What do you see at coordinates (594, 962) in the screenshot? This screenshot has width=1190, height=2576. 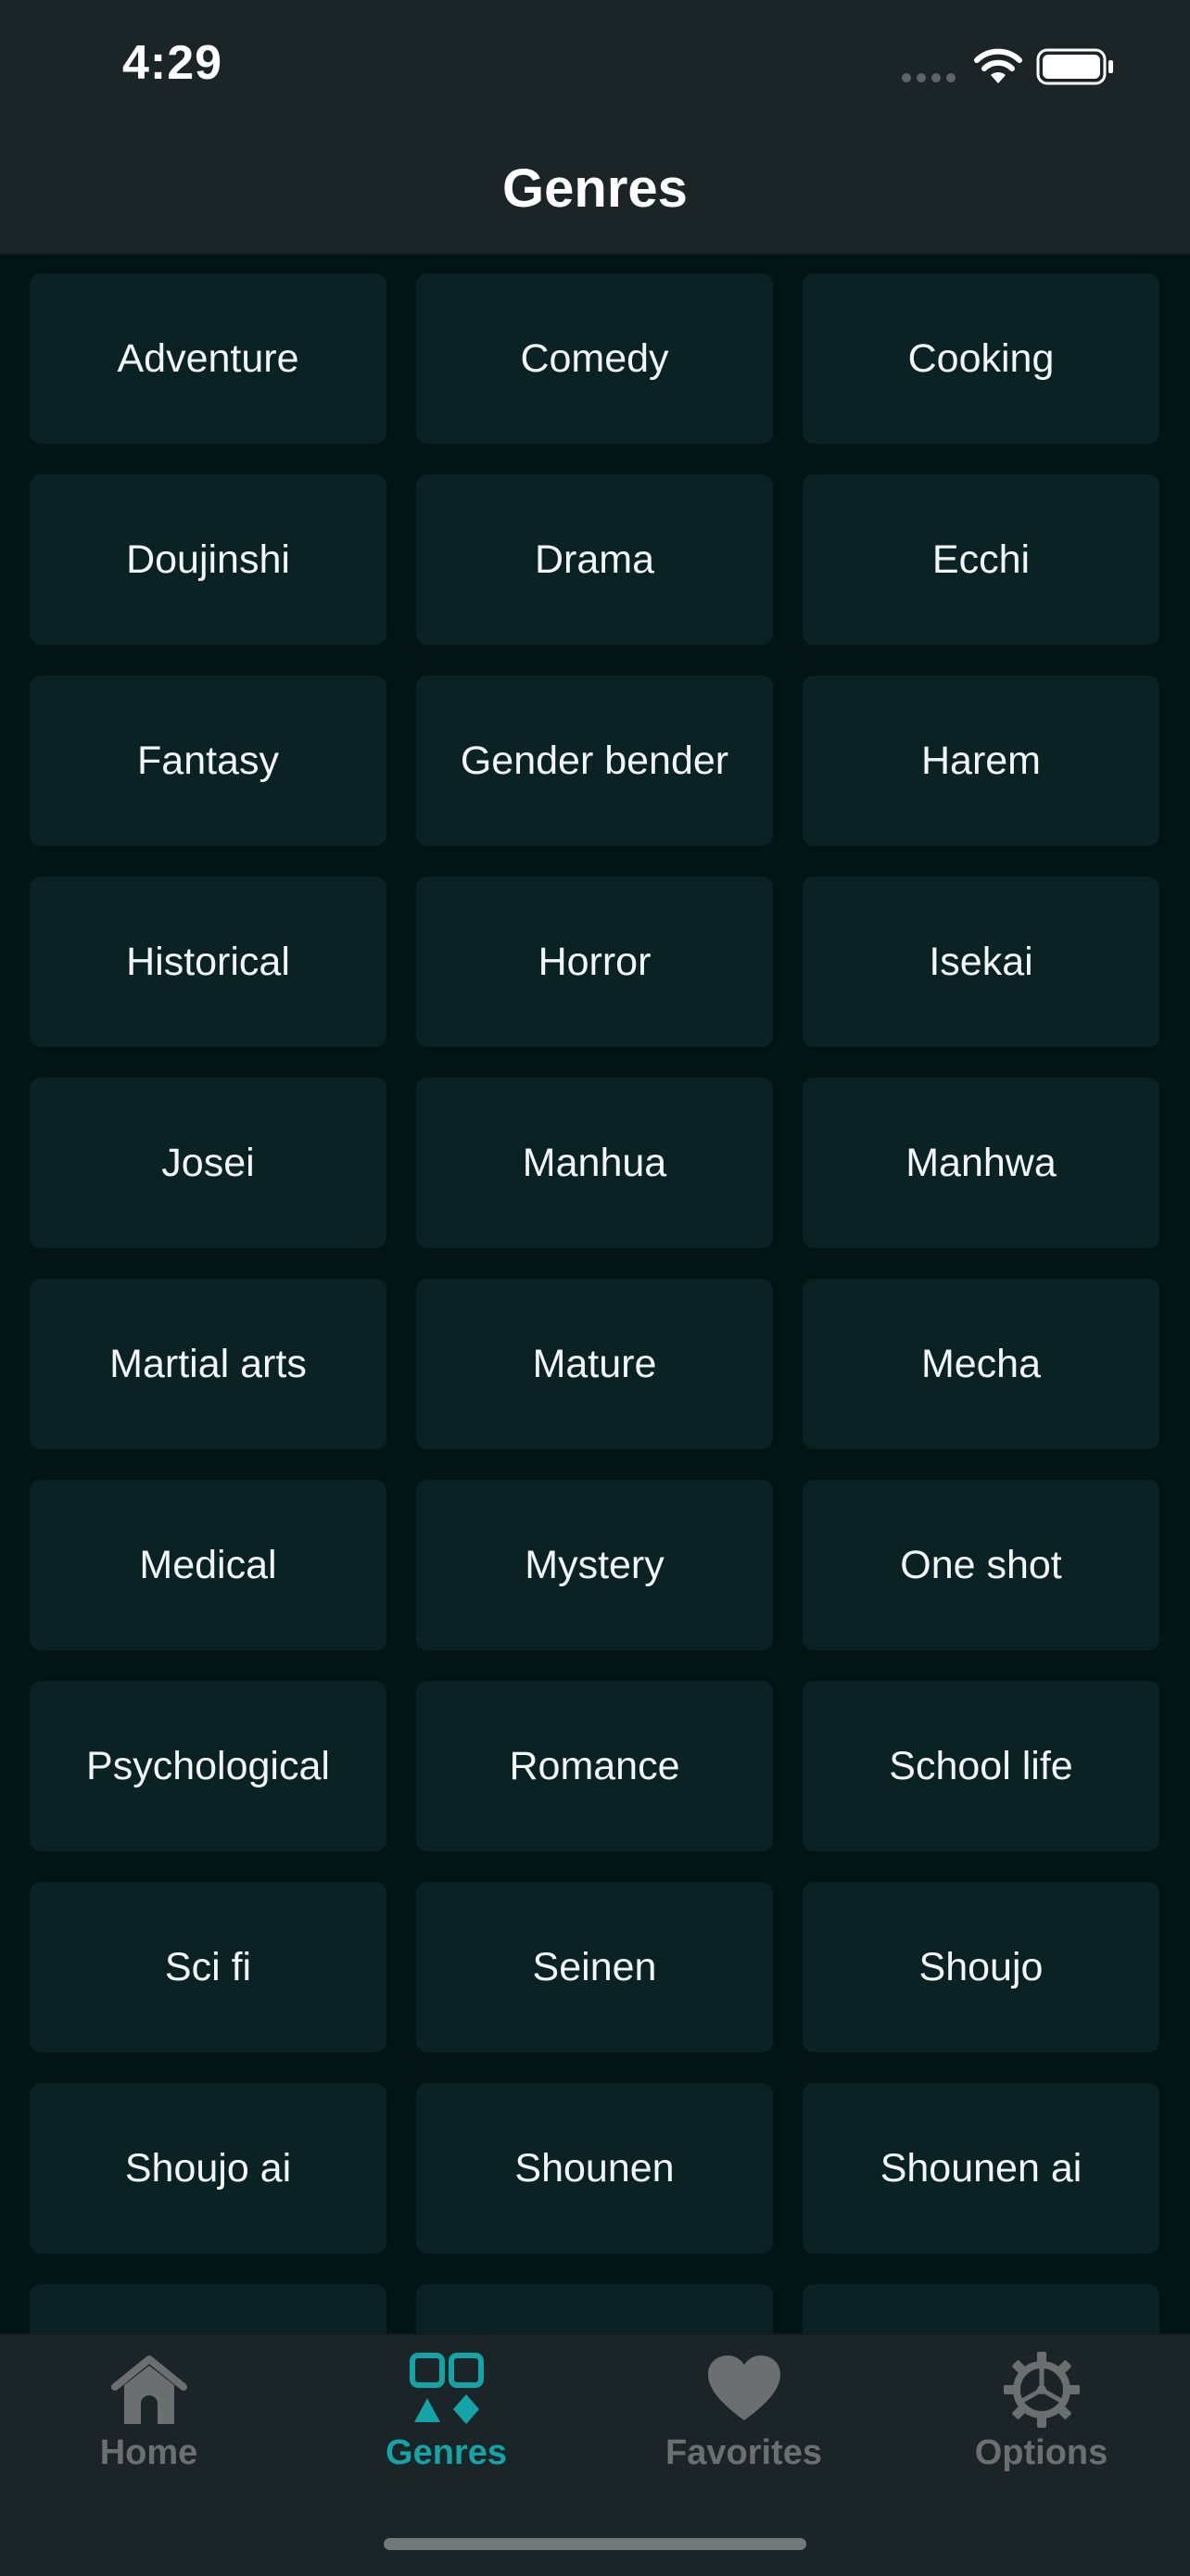 I see `genre-tile: Horror` at bounding box center [594, 962].